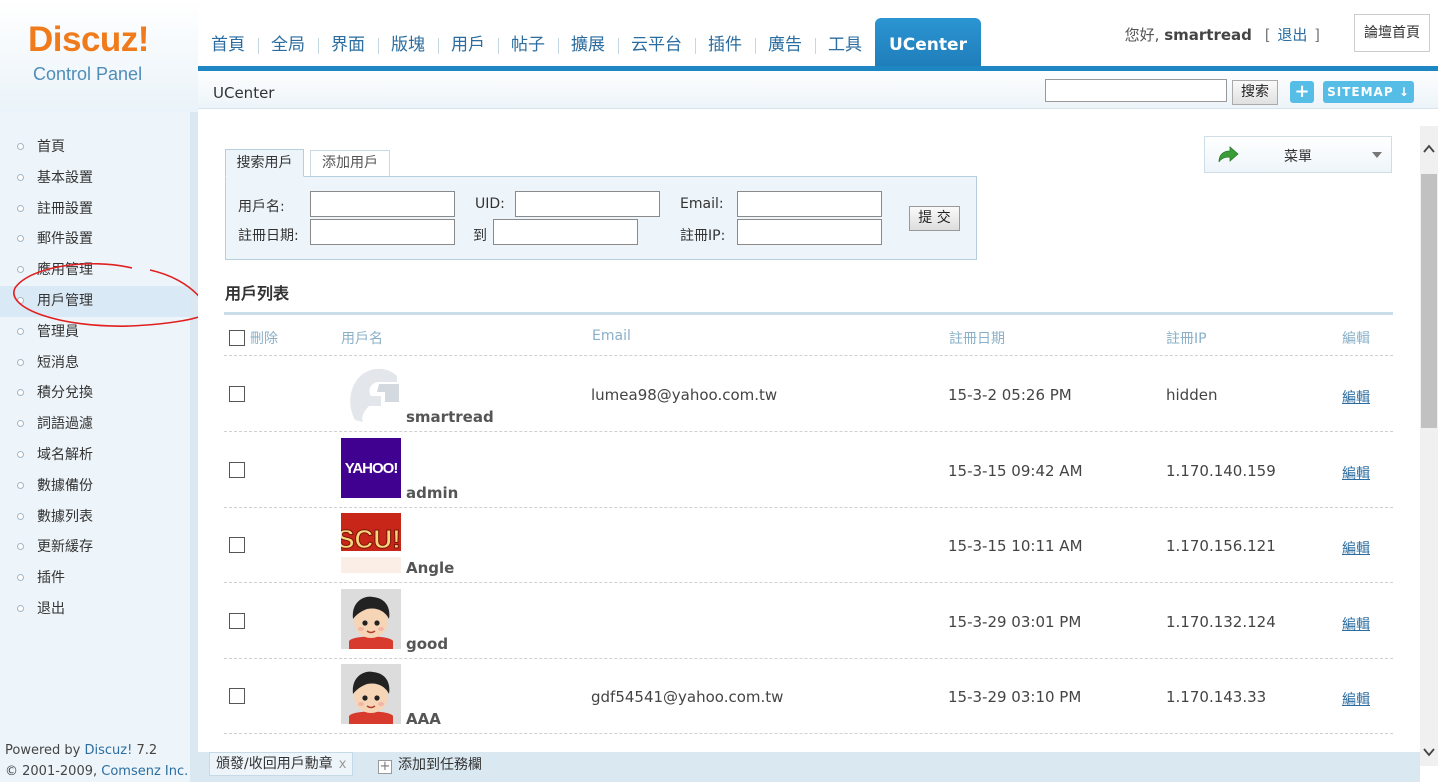 This screenshot has width=1438, height=782. What do you see at coordinates (1228, 154) in the screenshot?
I see `share-arrow-icon` at bounding box center [1228, 154].